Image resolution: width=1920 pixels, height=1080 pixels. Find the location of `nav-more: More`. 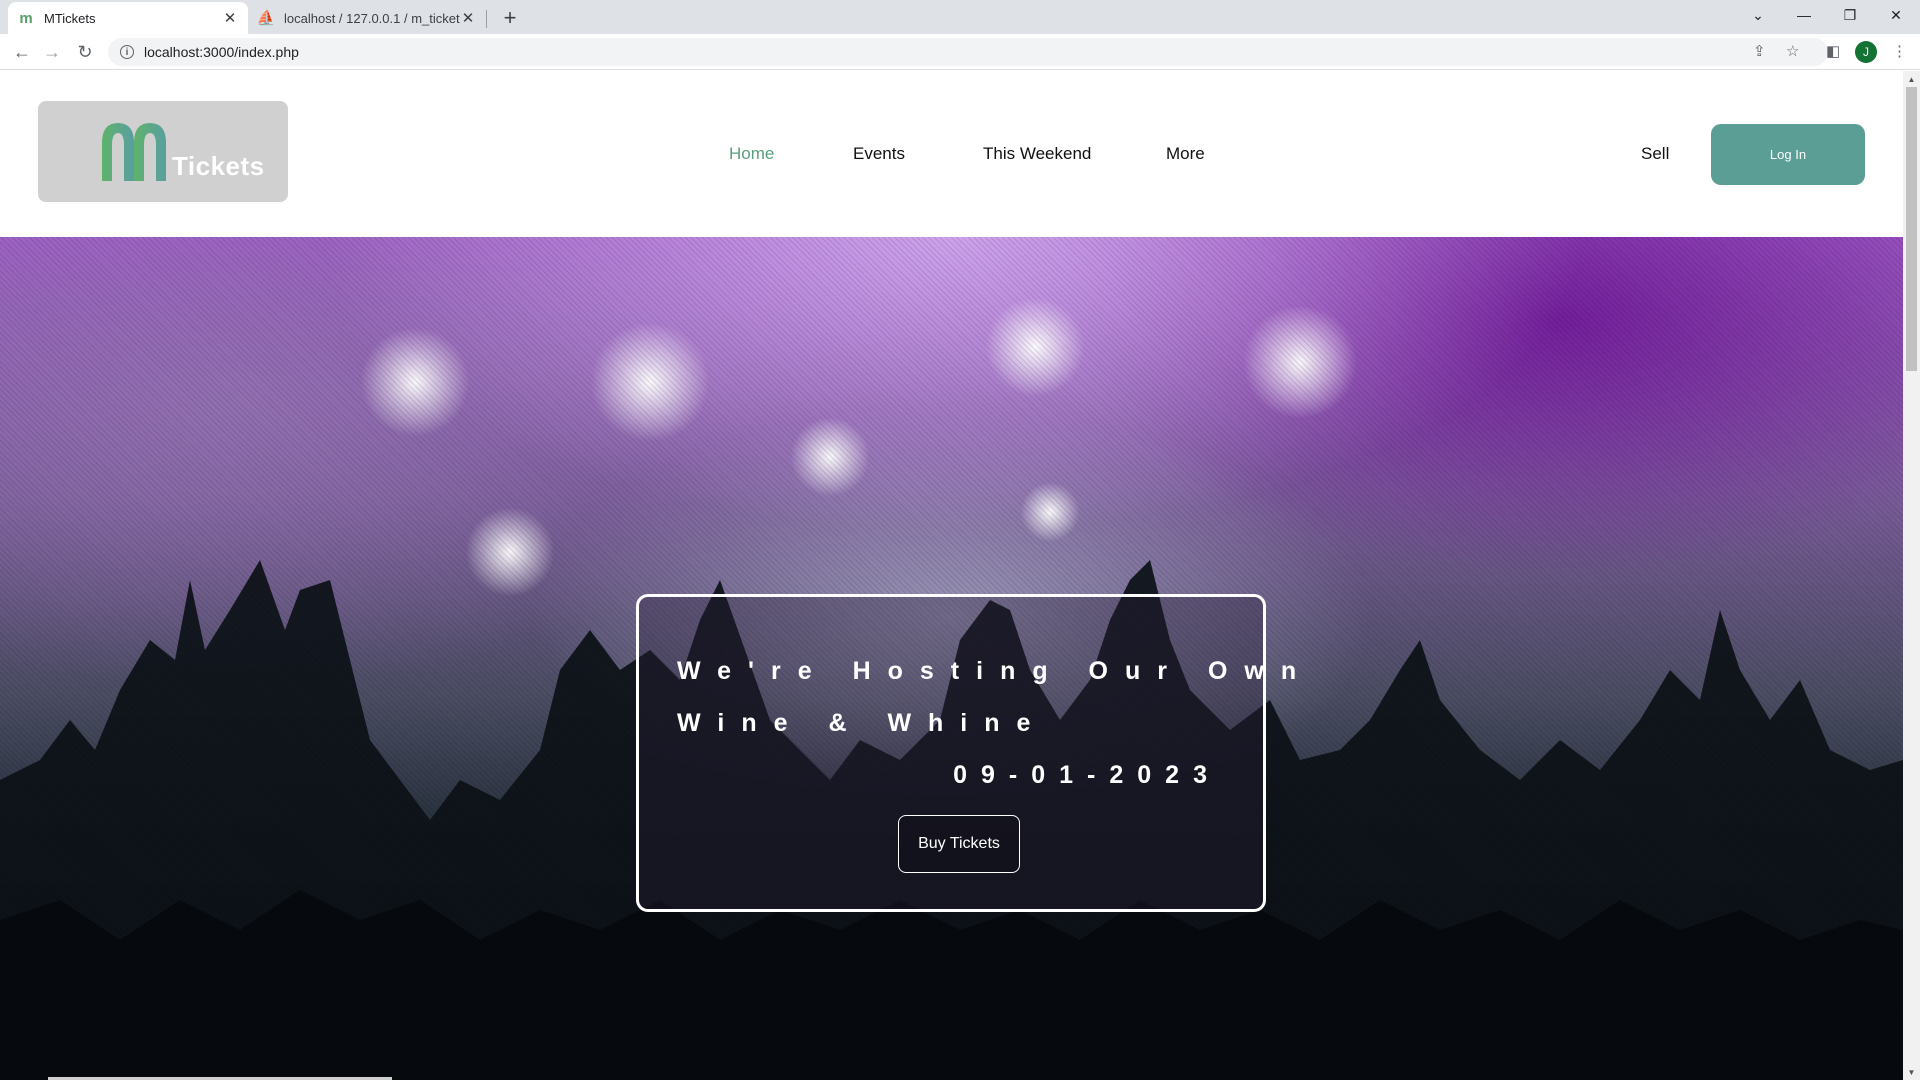

nav-more: More is located at coordinates (1185, 154).